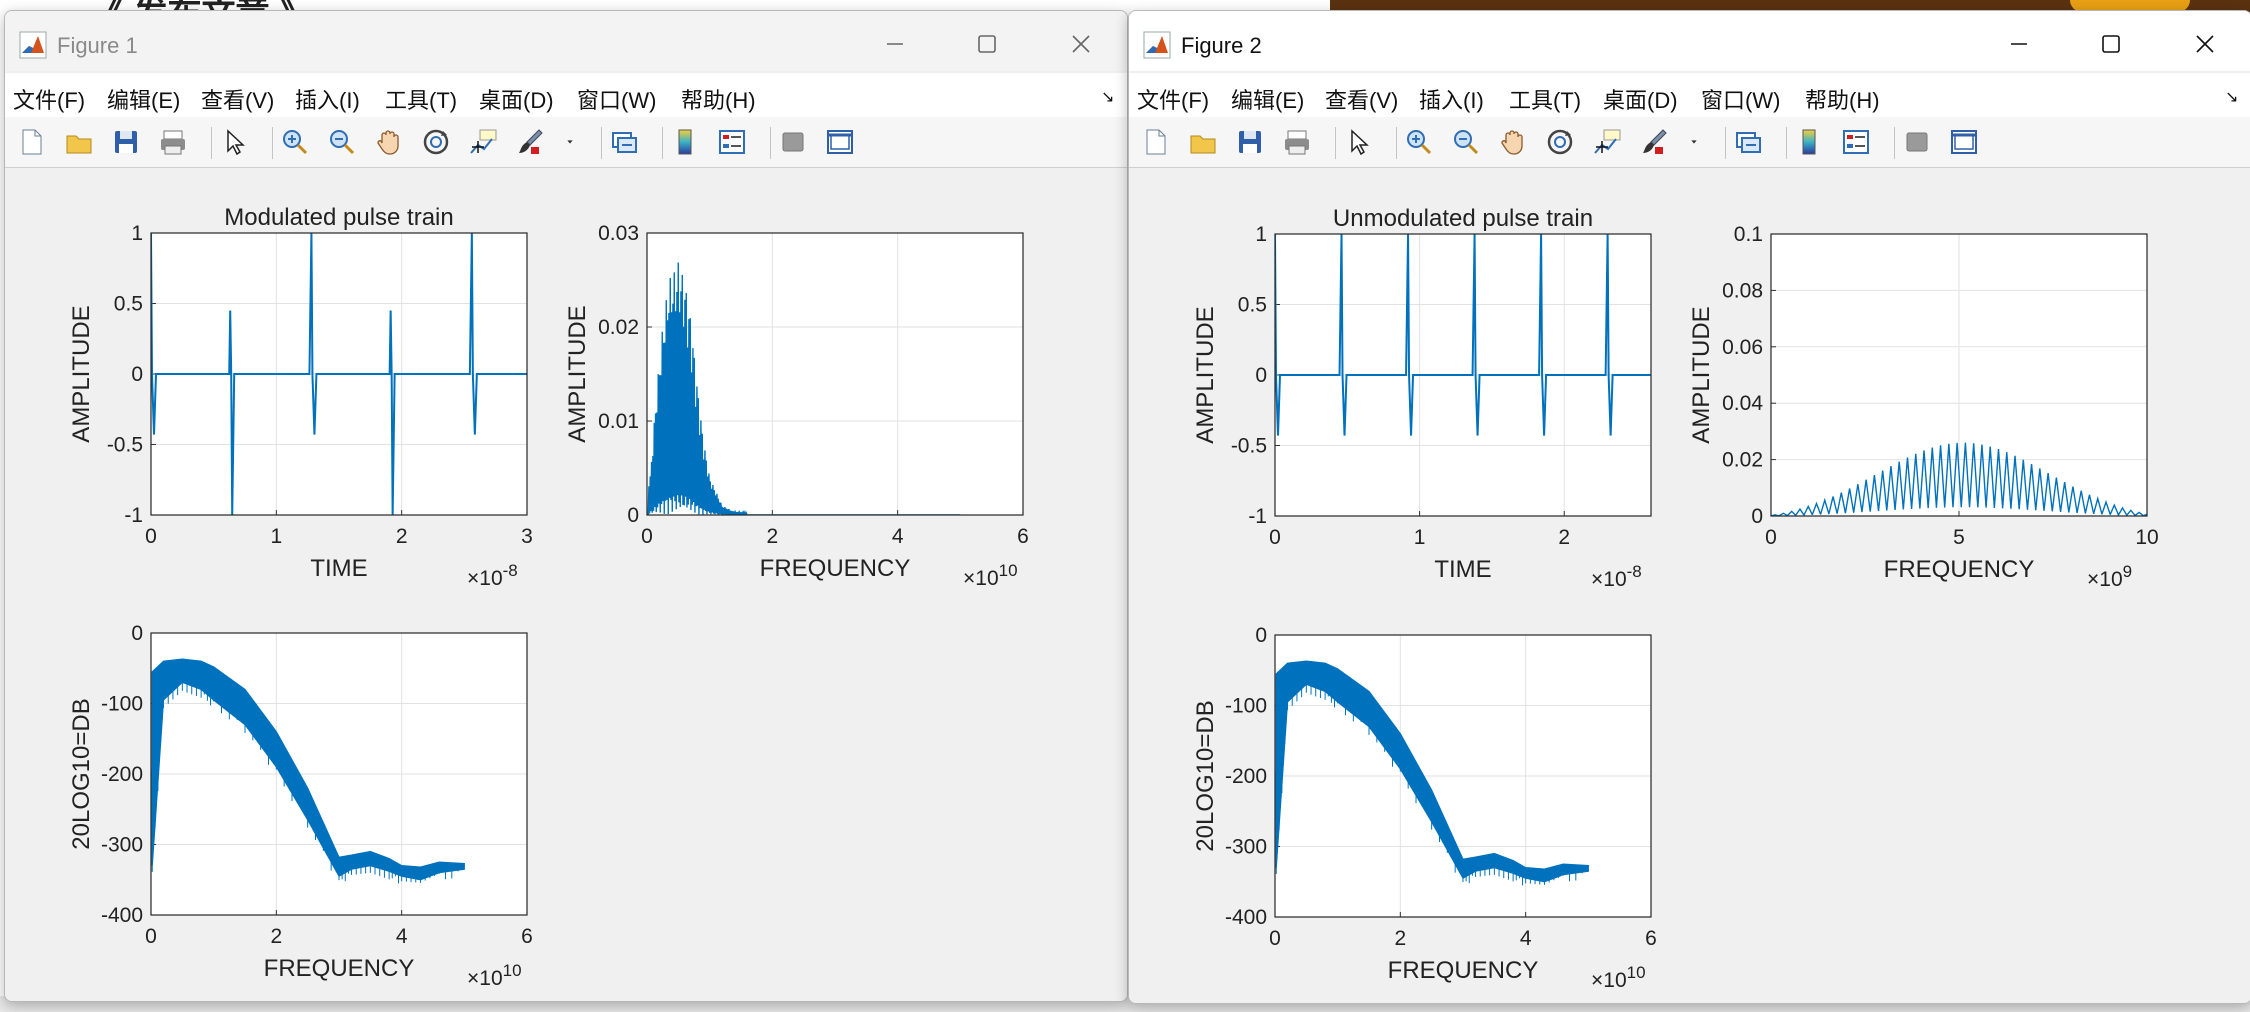 The image size is (2250, 1012). I want to click on y-tick-label: 0.03, so click(618, 233).